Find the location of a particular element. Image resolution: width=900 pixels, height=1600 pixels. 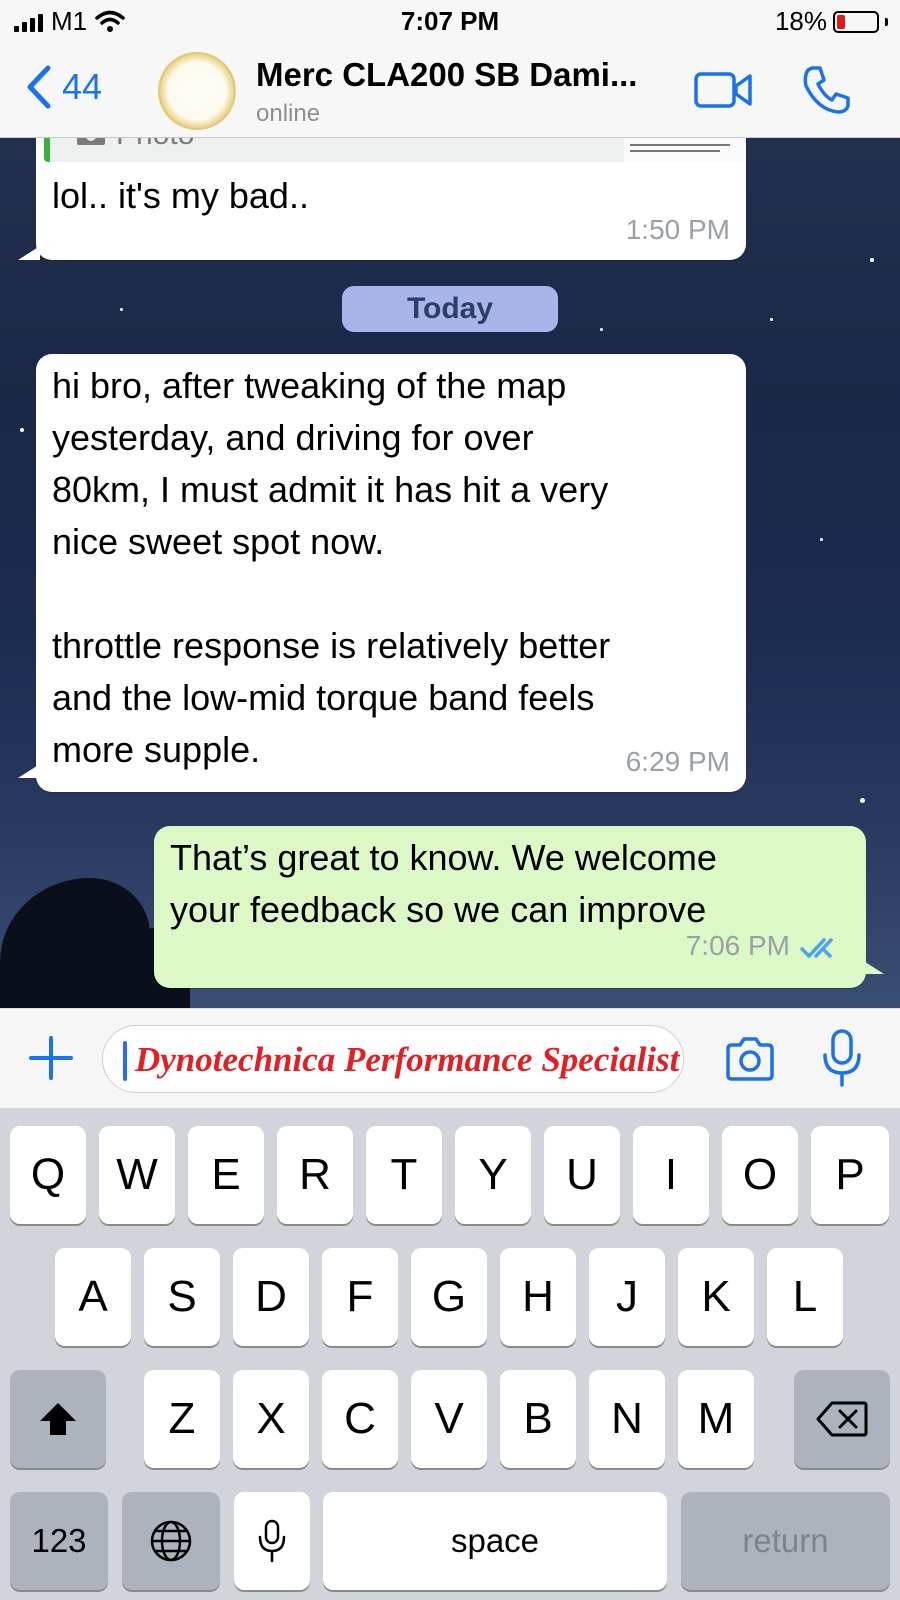

key-c: C is located at coordinates (360, 1419).